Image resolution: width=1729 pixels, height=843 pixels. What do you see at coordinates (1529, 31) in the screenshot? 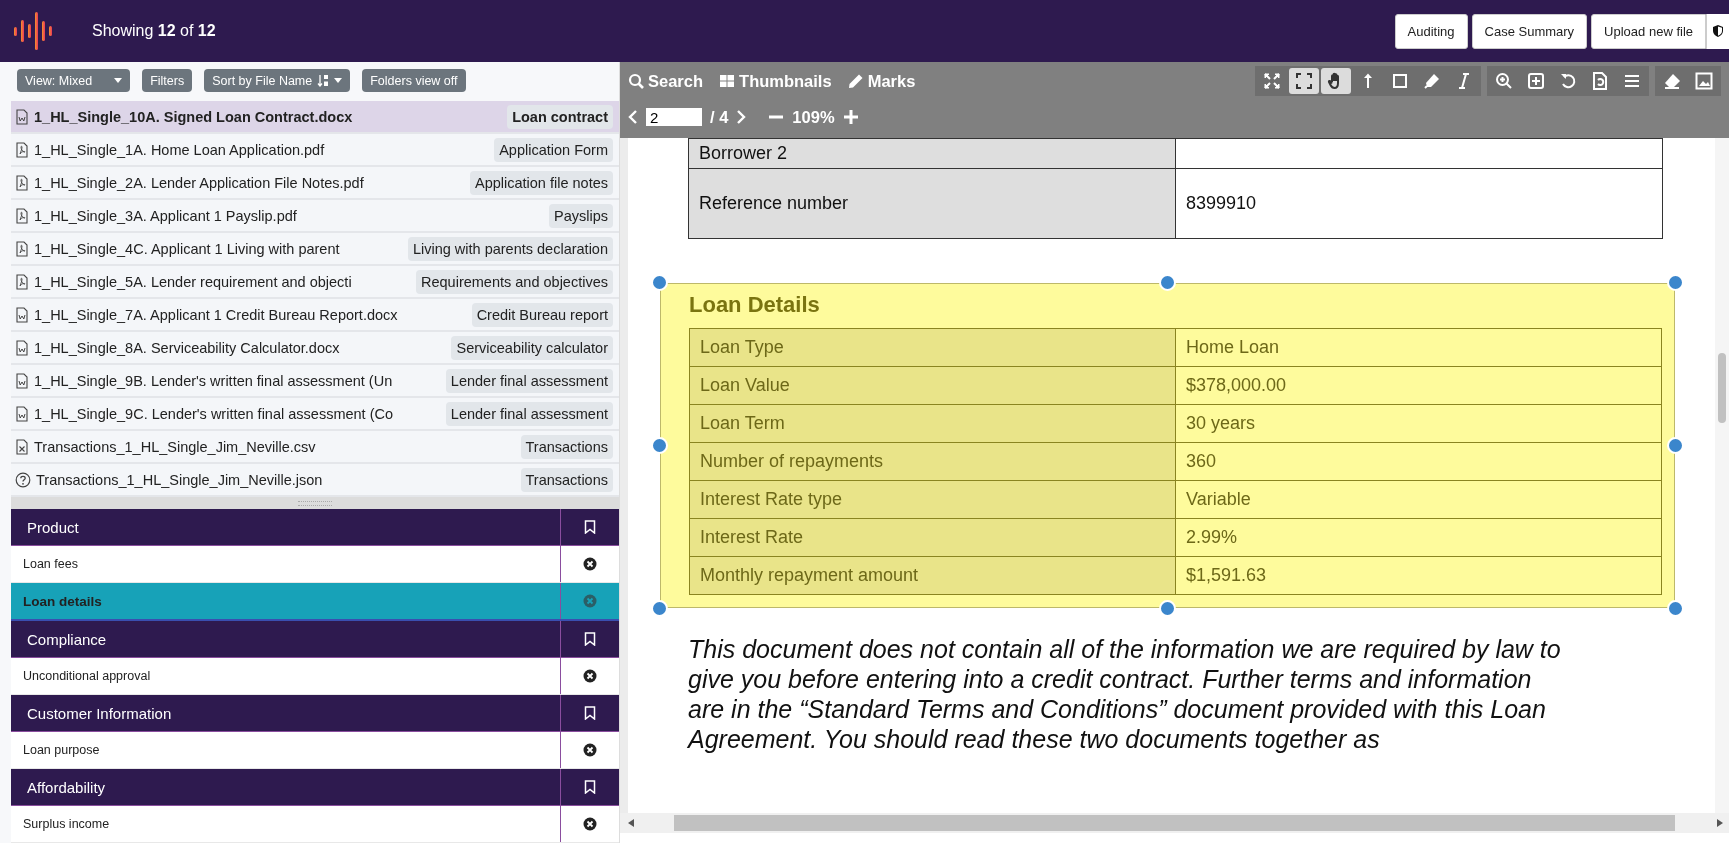
I see `header-button: Case Summary` at bounding box center [1529, 31].